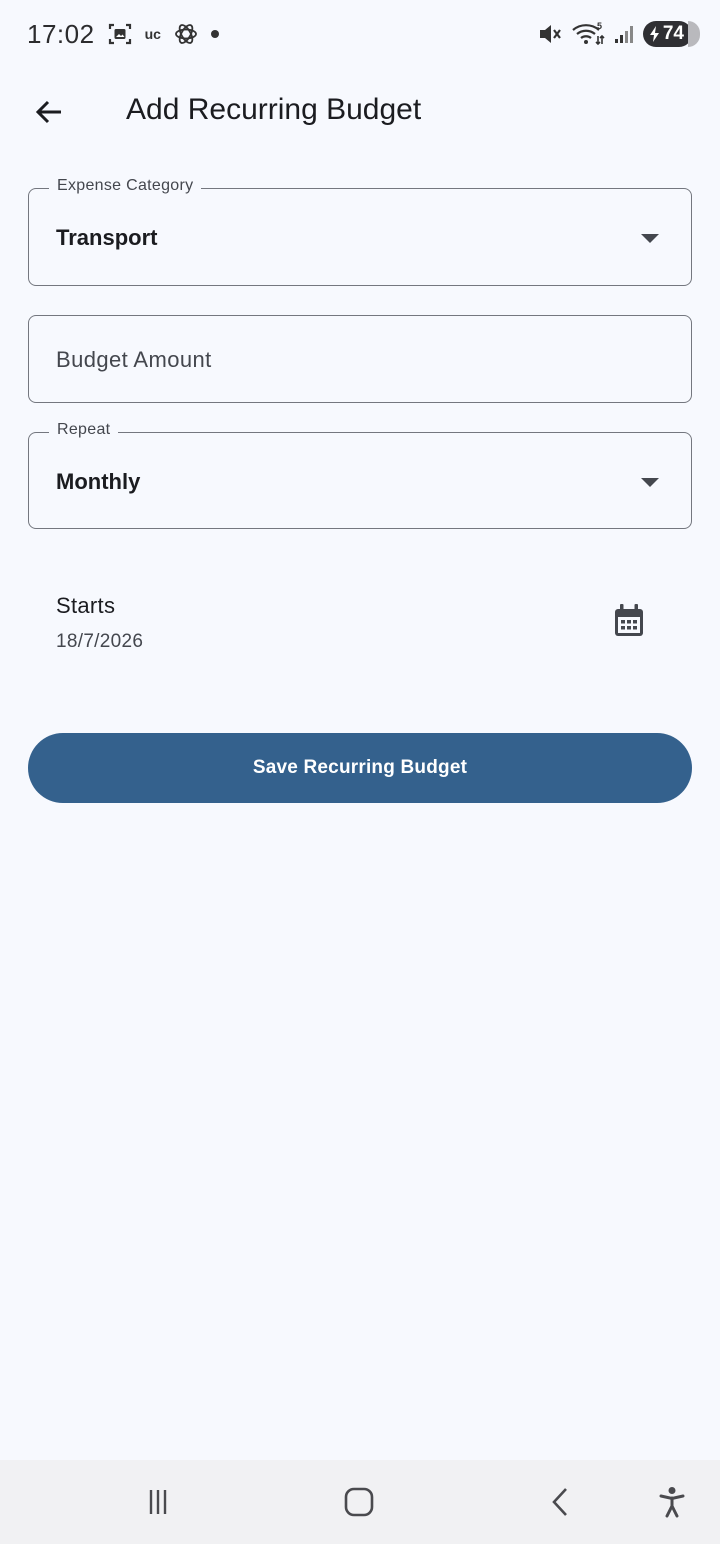 The height and width of the screenshot is (1544, 720). What do you see at coordinates (107, 237) in the screenshot?
I see `expense-category-value: Transport` at bounding box center [107, 237].